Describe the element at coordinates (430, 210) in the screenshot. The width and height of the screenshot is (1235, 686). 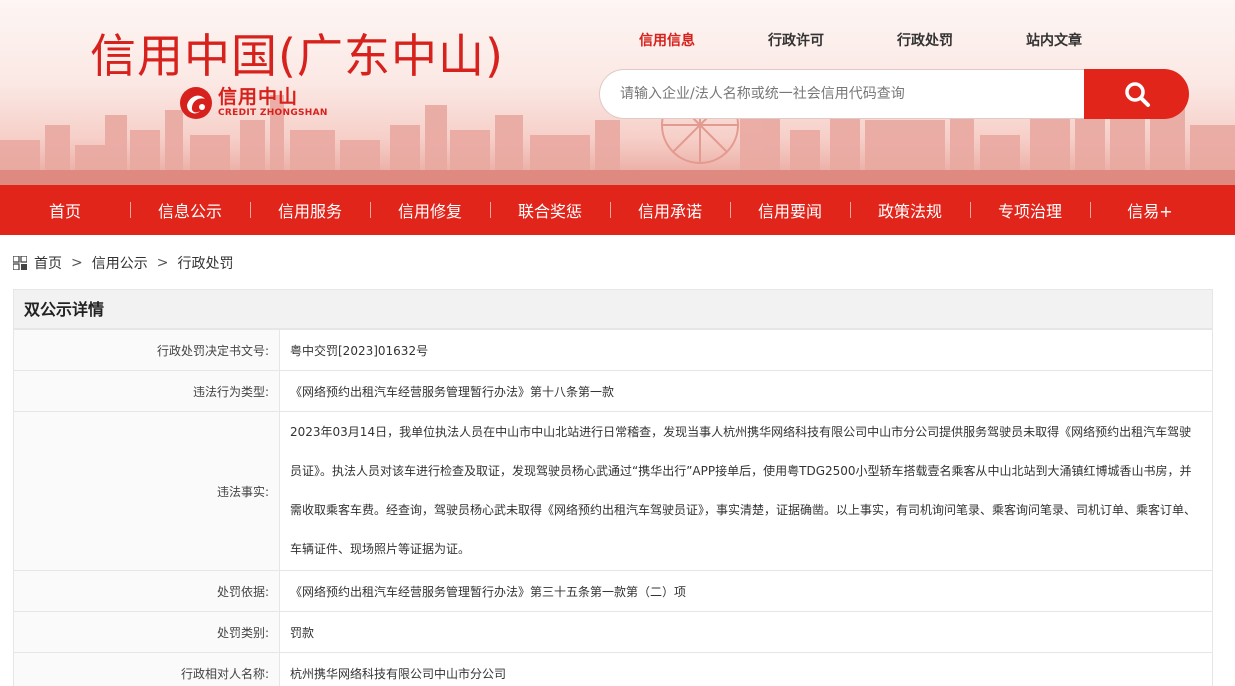
I see `nav-item-credit-repair: 信用修复` at that location.